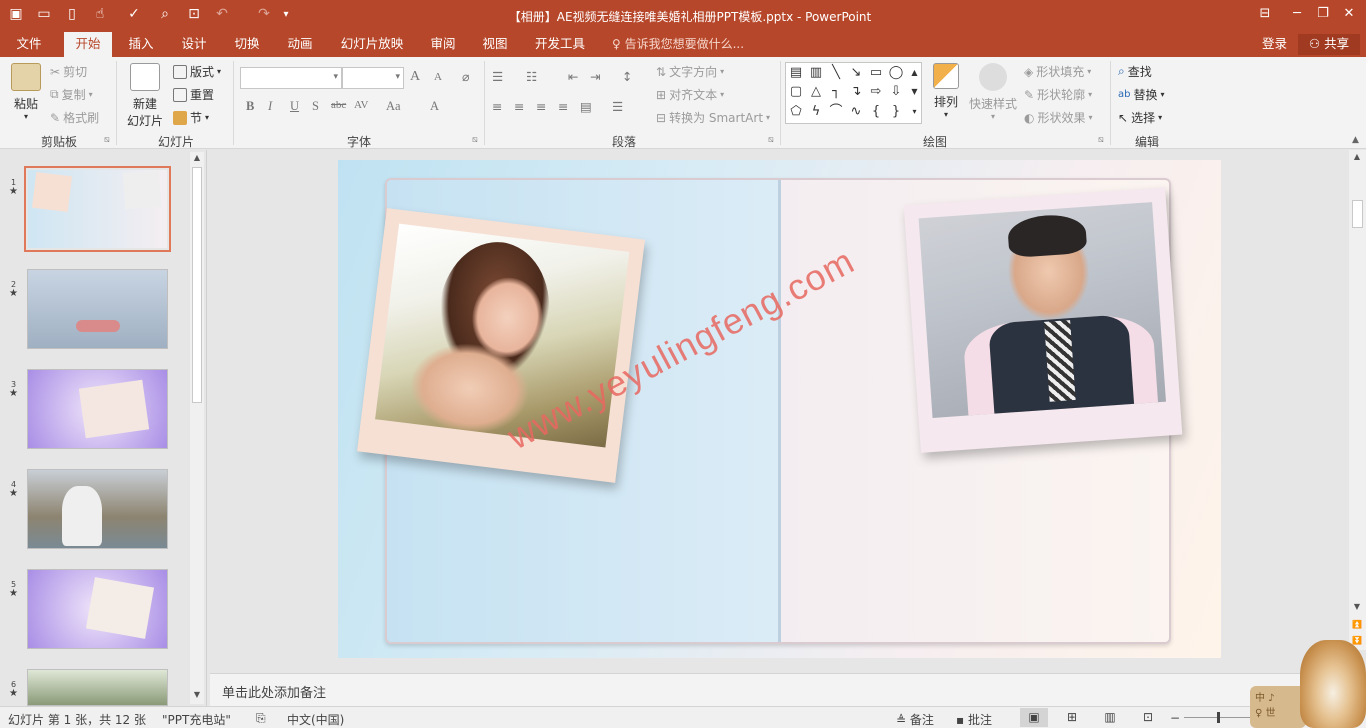  I want to click on arc-shape-icon: ⌒, so click(836, 112).